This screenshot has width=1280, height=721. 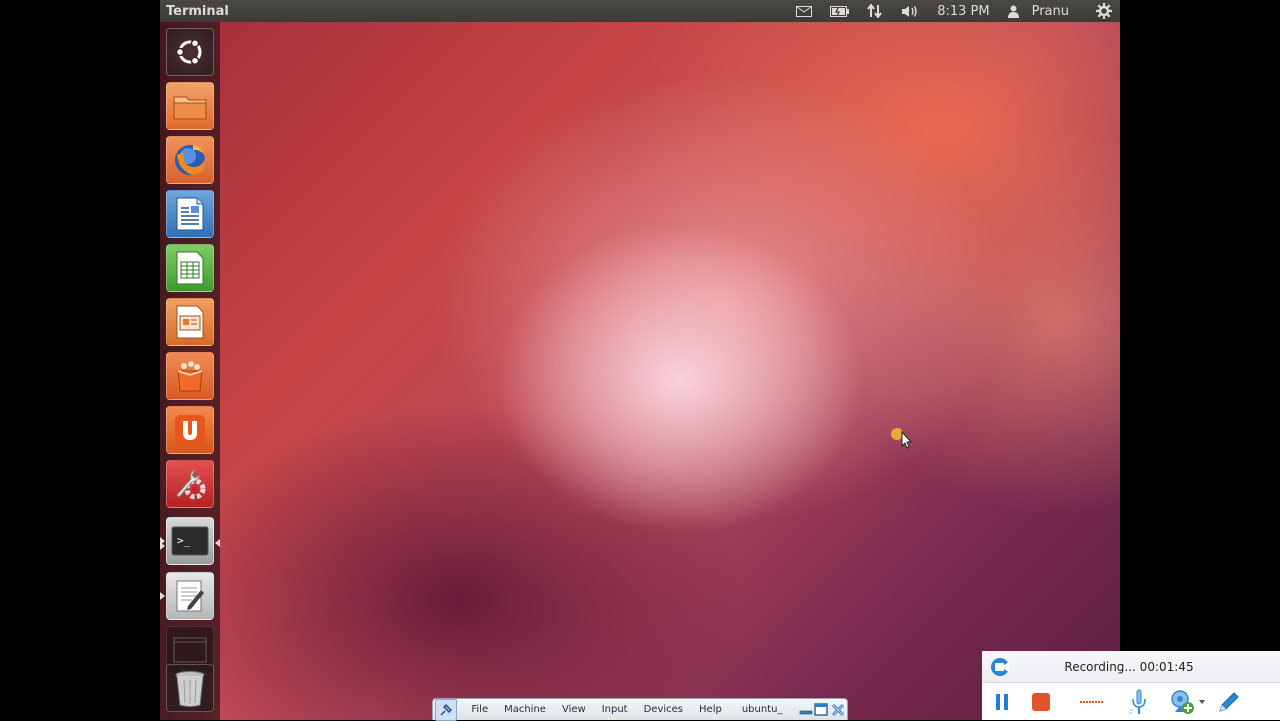 What do you see at coordinates (1013, 11) in the screenshot?
I see `user-icon` at bounding box center [1013, 11].